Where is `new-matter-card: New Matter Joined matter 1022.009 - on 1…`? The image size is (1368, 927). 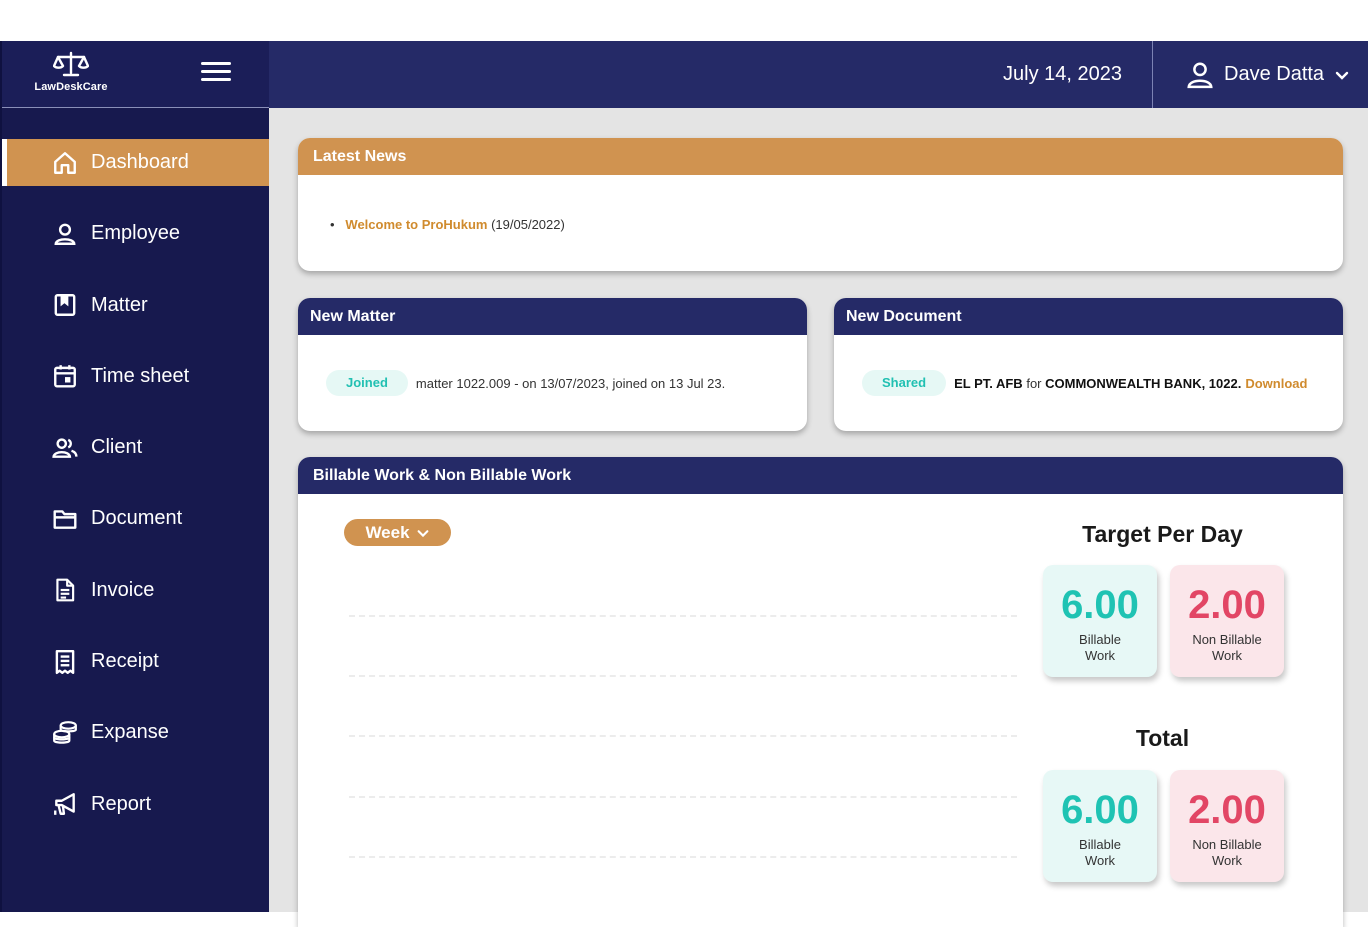
new-matter-card: New Matter Joined matter 1022.009 - on 1… is located at coordinates (552, 364).